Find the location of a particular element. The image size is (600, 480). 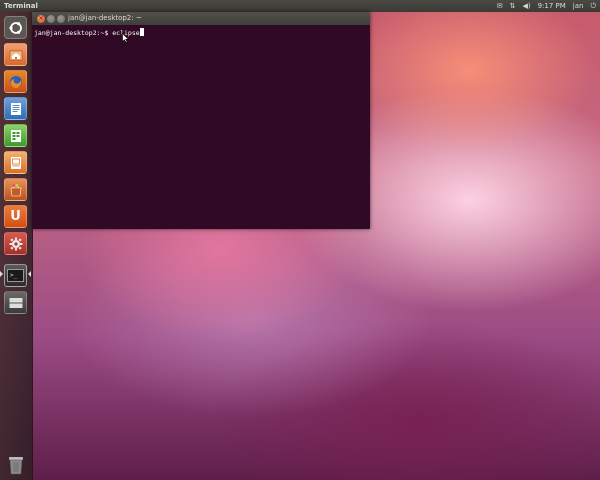

home-folder-launcher is located at coordinates (15, 54).